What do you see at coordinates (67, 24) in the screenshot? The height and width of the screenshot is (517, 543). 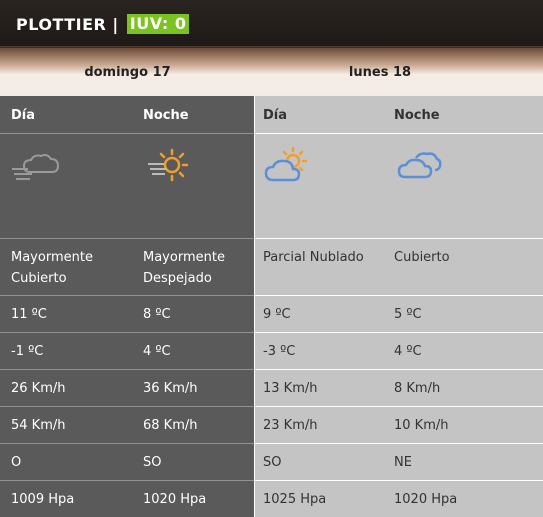 I see `location-name: PLOTTIER |` at bounding box center [67, 24].